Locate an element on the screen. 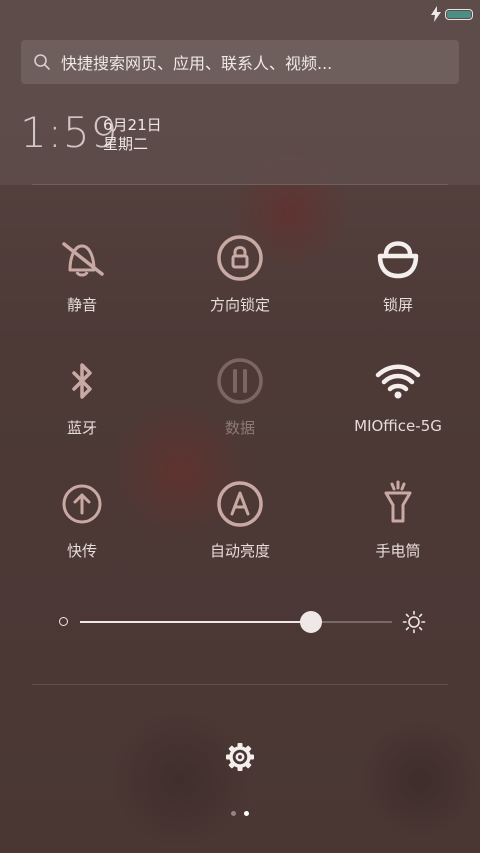  brightness-slider is located at coordinates (242, 622).